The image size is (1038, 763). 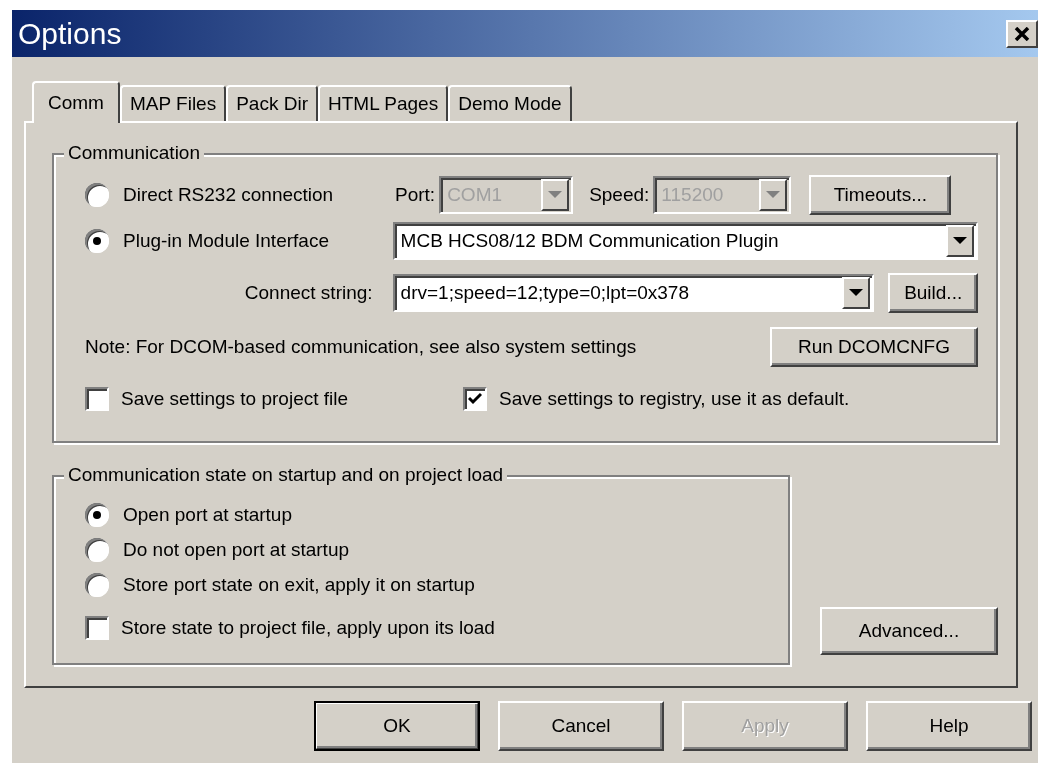 I want to click on checkbox-label: Save settings to project file, so click(x=235, y=399).